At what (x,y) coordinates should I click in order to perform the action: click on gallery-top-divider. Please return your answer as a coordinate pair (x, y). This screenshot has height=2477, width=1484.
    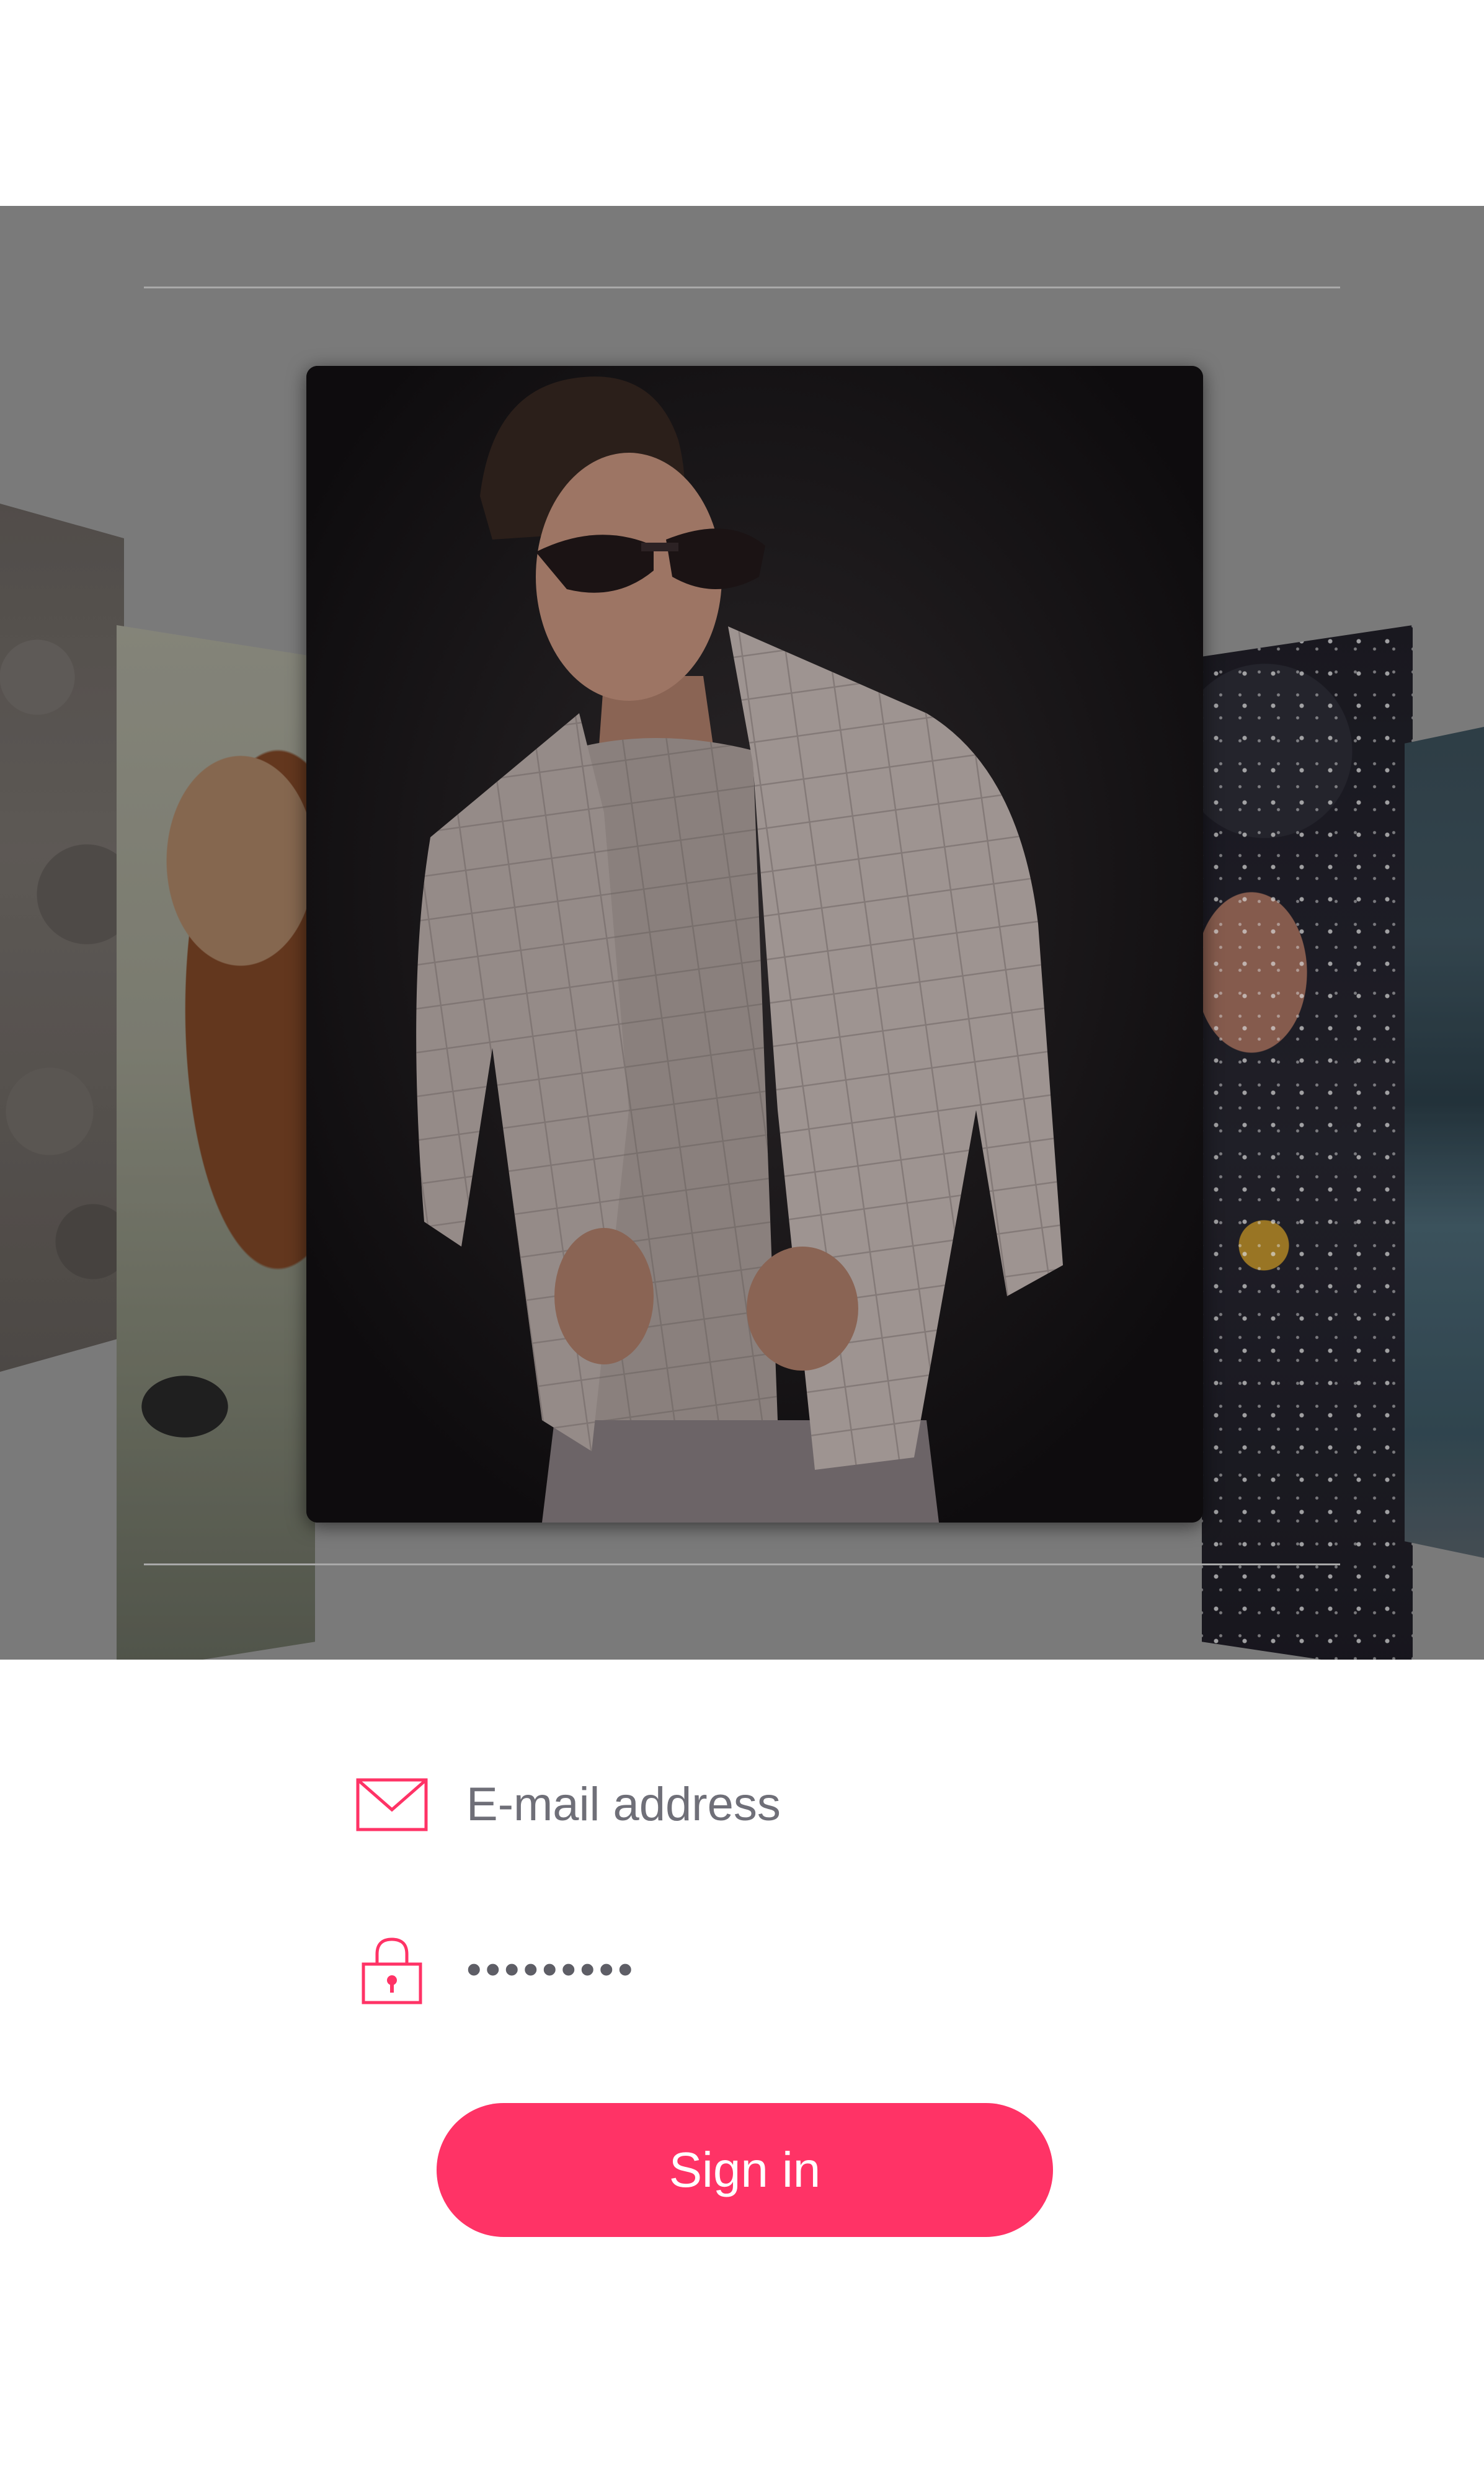
    Looking at the image, I should click on (742, 287).